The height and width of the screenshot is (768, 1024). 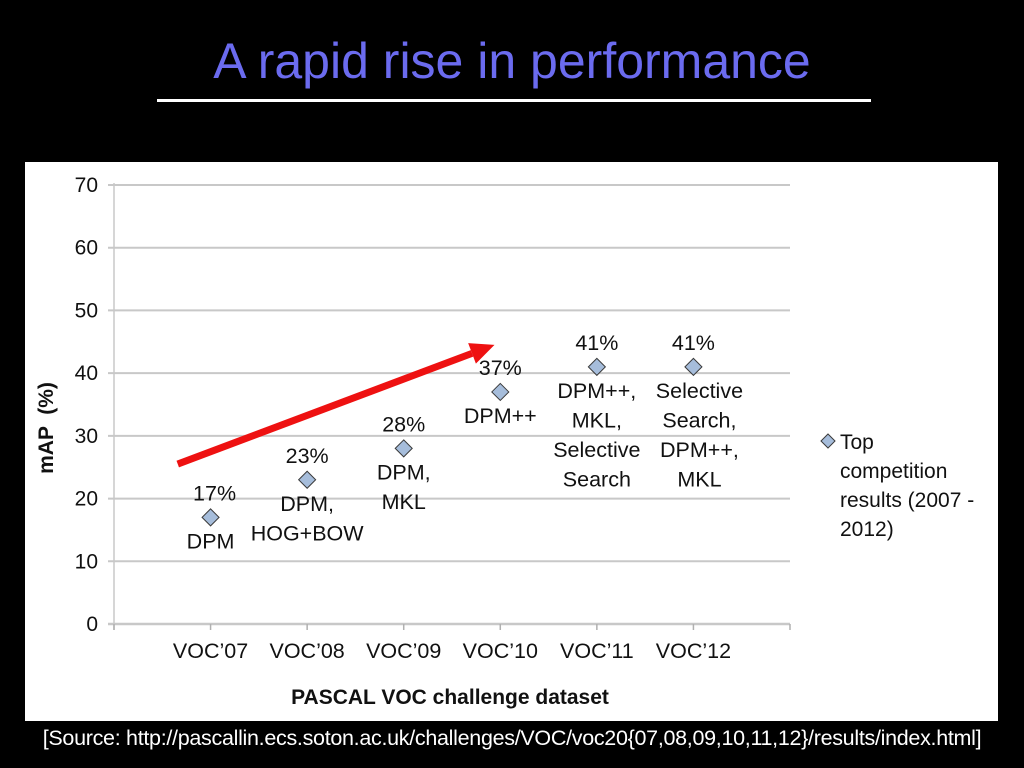 What do you see at coordinates (46, 428) in the screenshot?
I see `y-axis-title: mAP (%)` at bounding box center [46, 428].